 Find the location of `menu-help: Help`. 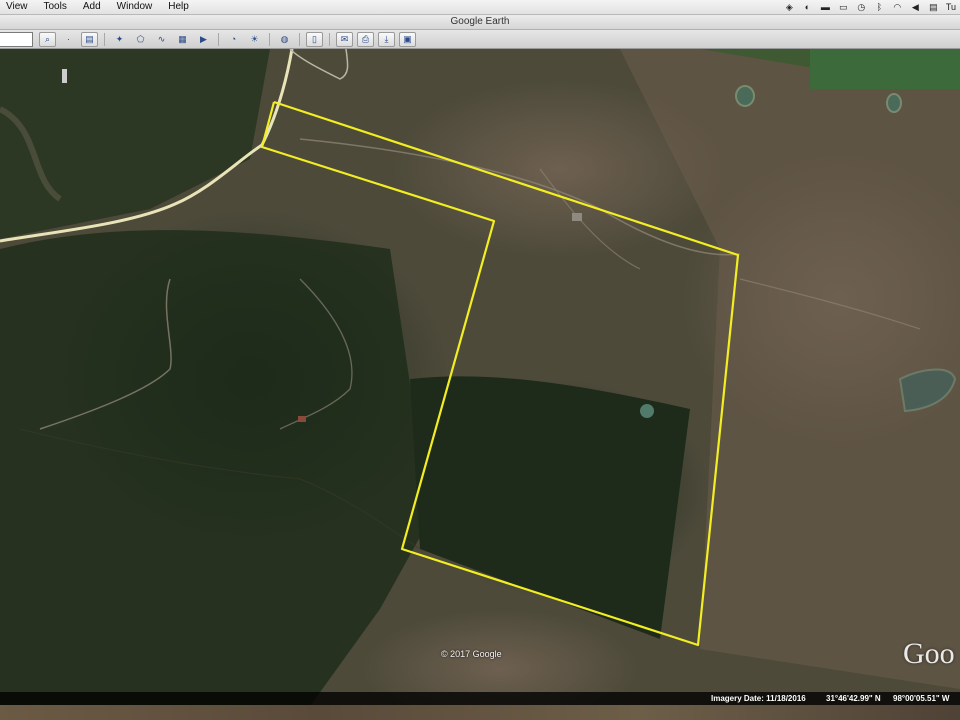

menu-help: Help is located at coordinates (178, 7).